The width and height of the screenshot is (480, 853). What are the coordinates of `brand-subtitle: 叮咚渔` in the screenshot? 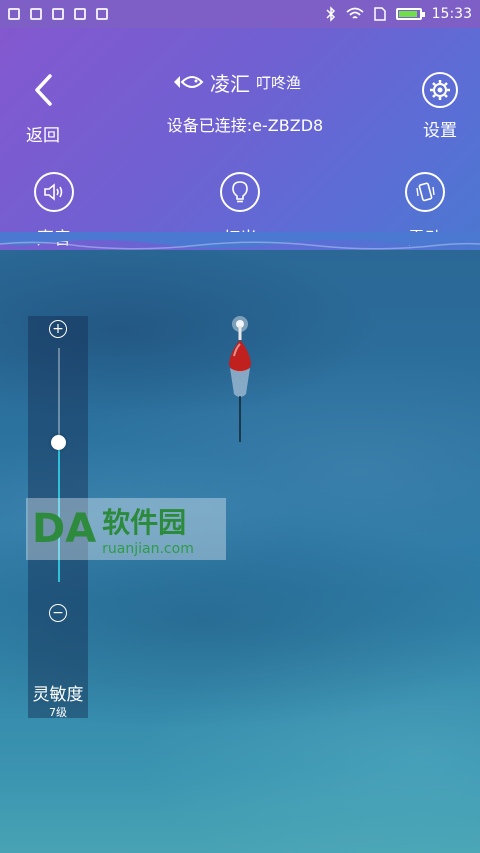 It's located at (279, 82).